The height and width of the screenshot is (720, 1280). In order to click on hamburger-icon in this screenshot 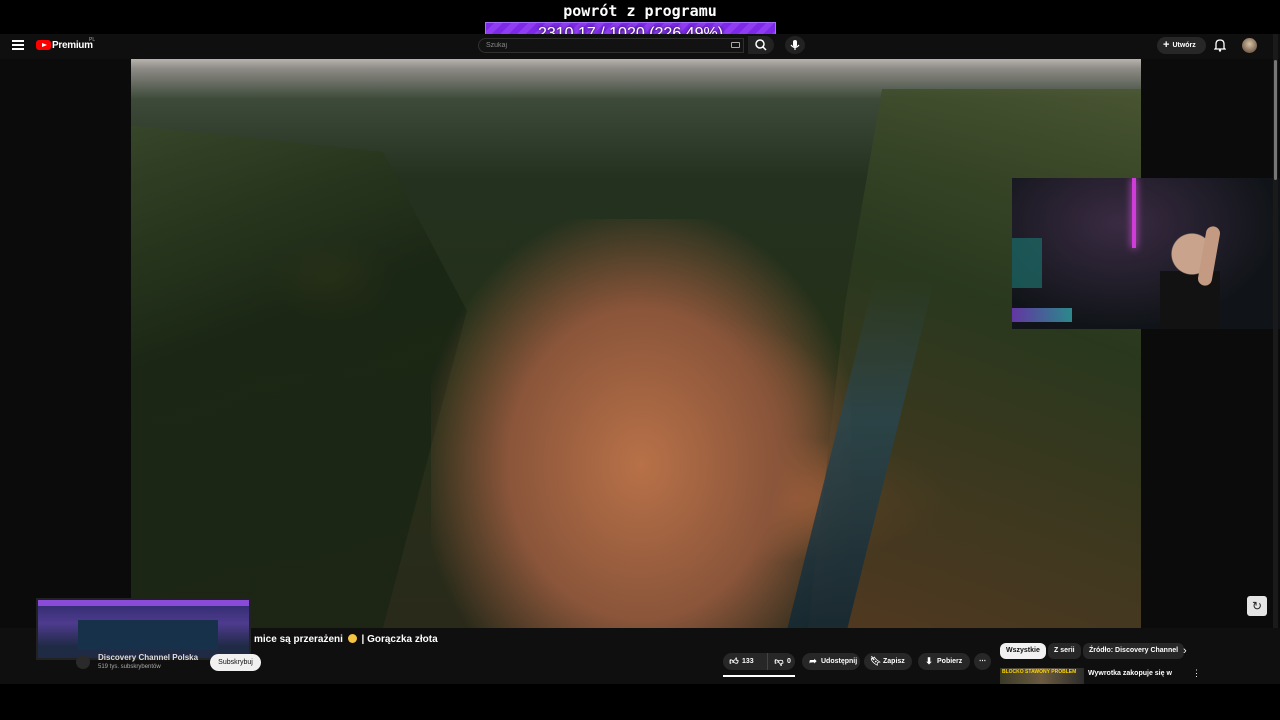, I will do `click(18, 45)`.